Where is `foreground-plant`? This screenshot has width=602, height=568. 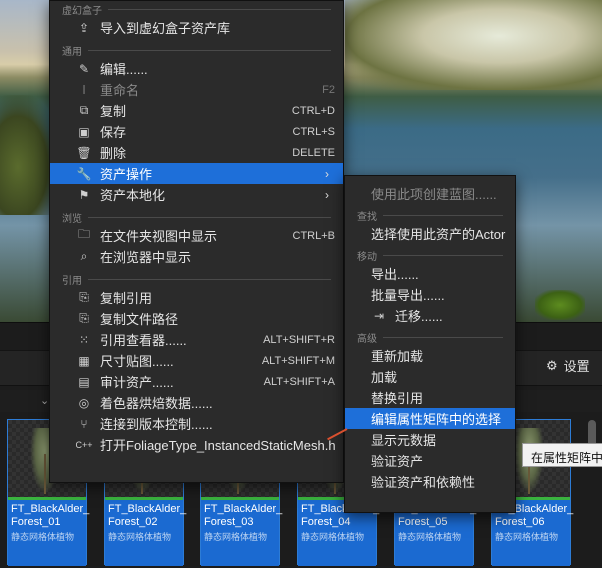
foreground-plant is located at coordinates (560, 305).